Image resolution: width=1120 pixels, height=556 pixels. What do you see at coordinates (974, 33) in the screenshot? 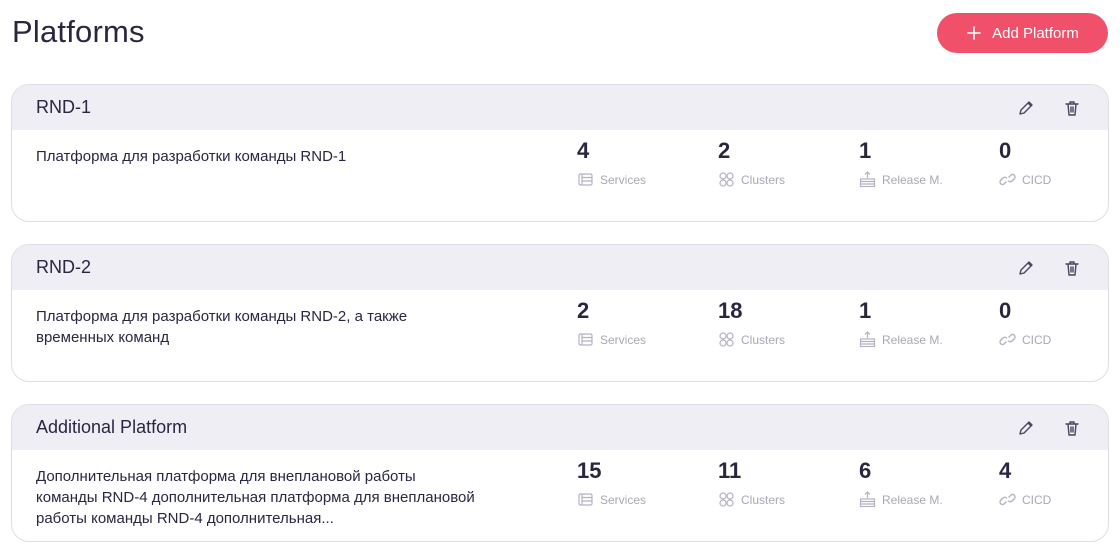
I see `plus-icon` at bounding box center [974, 33].